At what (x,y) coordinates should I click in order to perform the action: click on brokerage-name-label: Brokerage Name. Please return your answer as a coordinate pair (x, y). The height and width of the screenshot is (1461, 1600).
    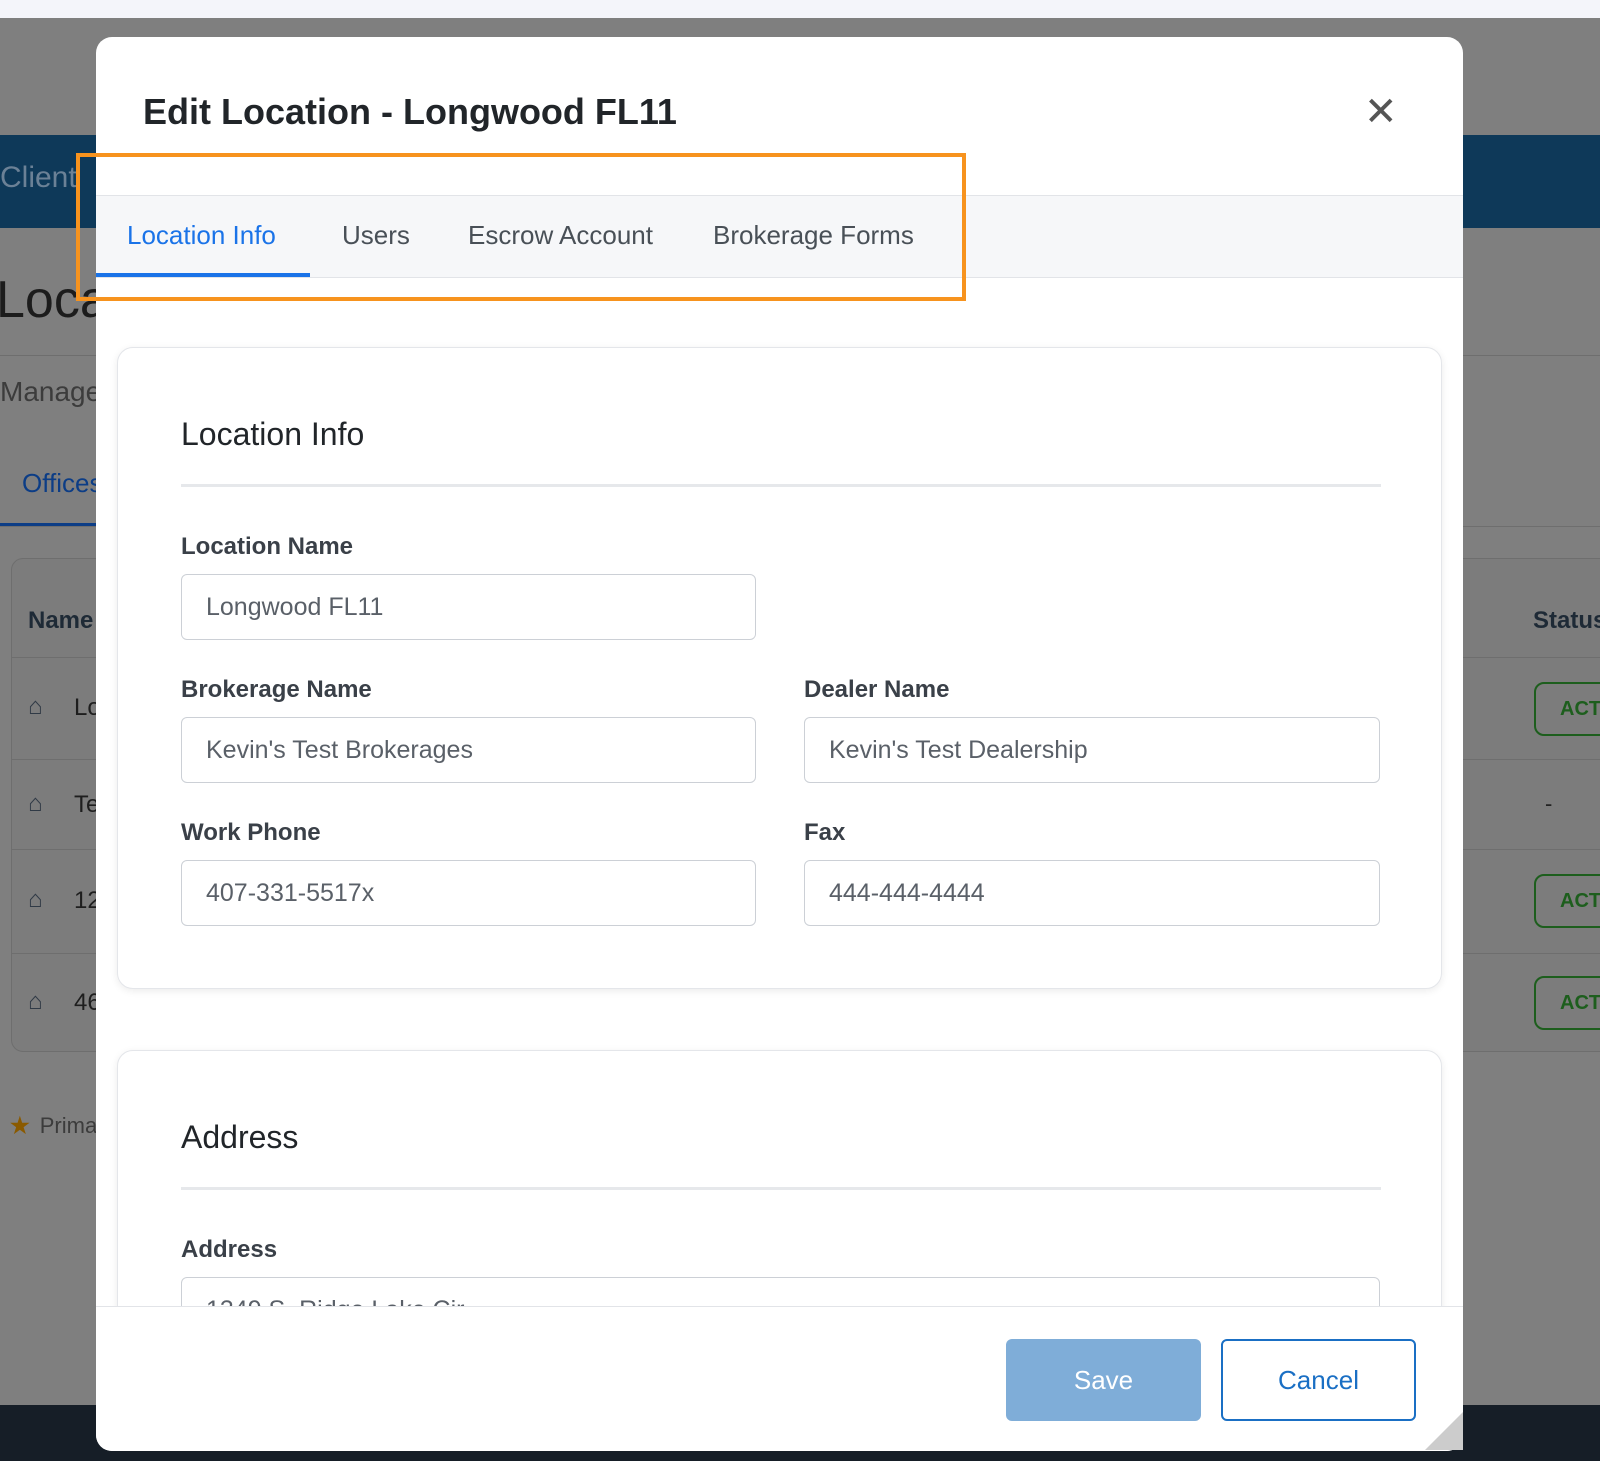
    Looking at the image, I should click on (276, 689).